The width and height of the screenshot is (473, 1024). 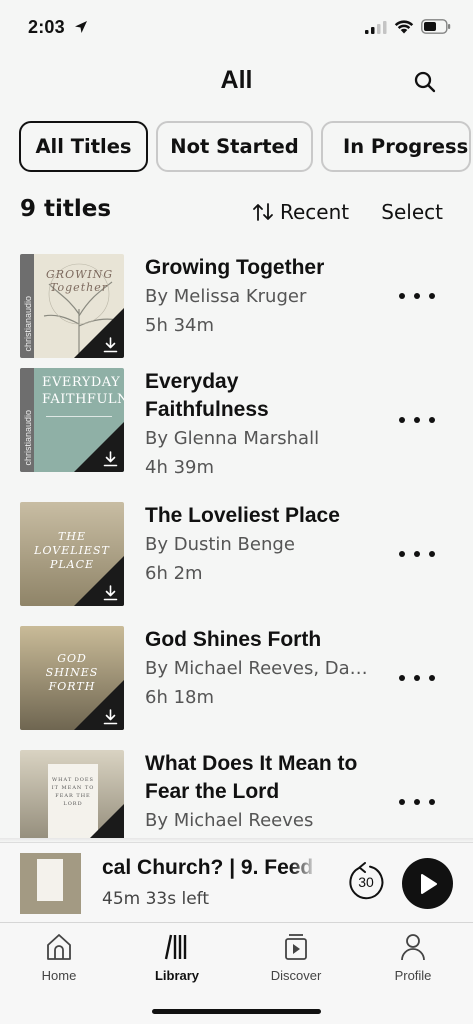 I want to click on book-title: God Shines Forth, so click(x=233, y=639).